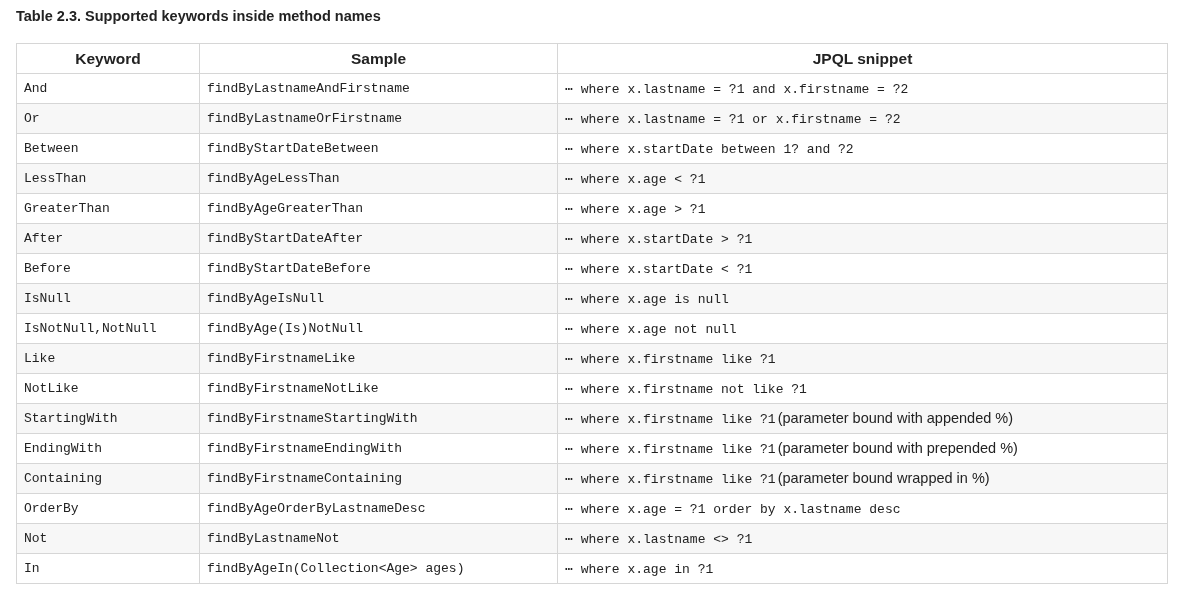 The width and height of the screenshot is (1180, 607). Describe the element at coordinates (897, 448) in the screenshot. I see `snippet-note: (parameter bound with prepended %)` at that location.